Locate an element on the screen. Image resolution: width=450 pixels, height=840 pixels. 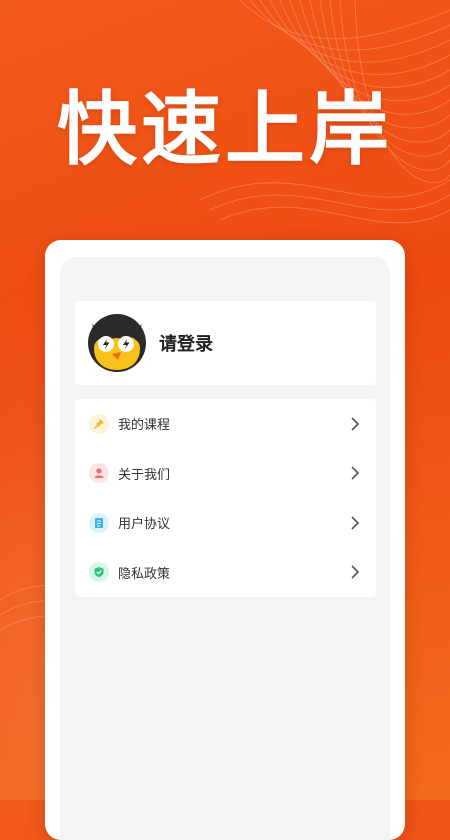
menu-item-label: 隐私政策 is located at coordinates (144, 574).